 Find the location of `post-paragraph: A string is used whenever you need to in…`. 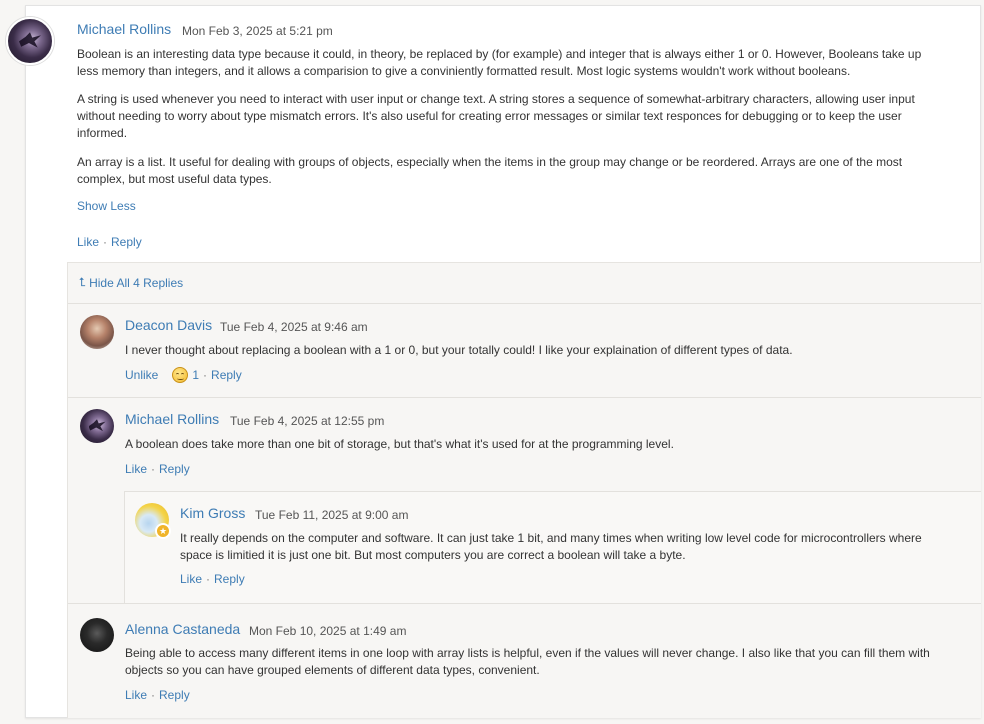

post-paragraph: A string is used whenever you need to in… is located at coordinates (496, 116).